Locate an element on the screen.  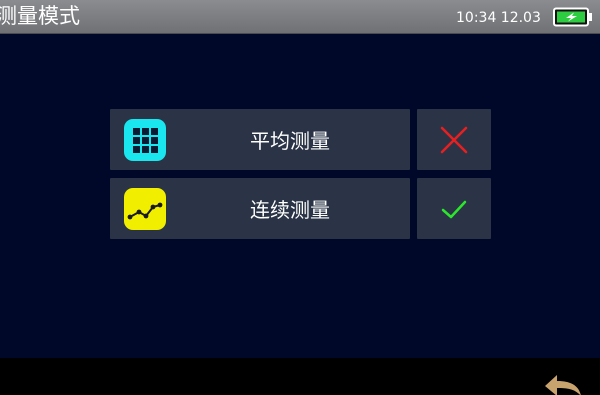
continuous-measurement-label: 连续测量 is located at coordinates (290, 210).